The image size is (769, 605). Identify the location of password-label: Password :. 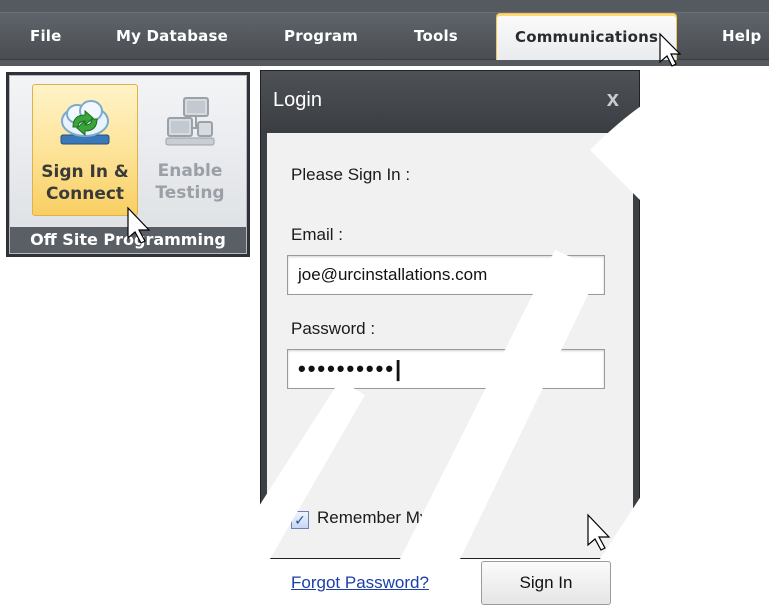
(333, 328).